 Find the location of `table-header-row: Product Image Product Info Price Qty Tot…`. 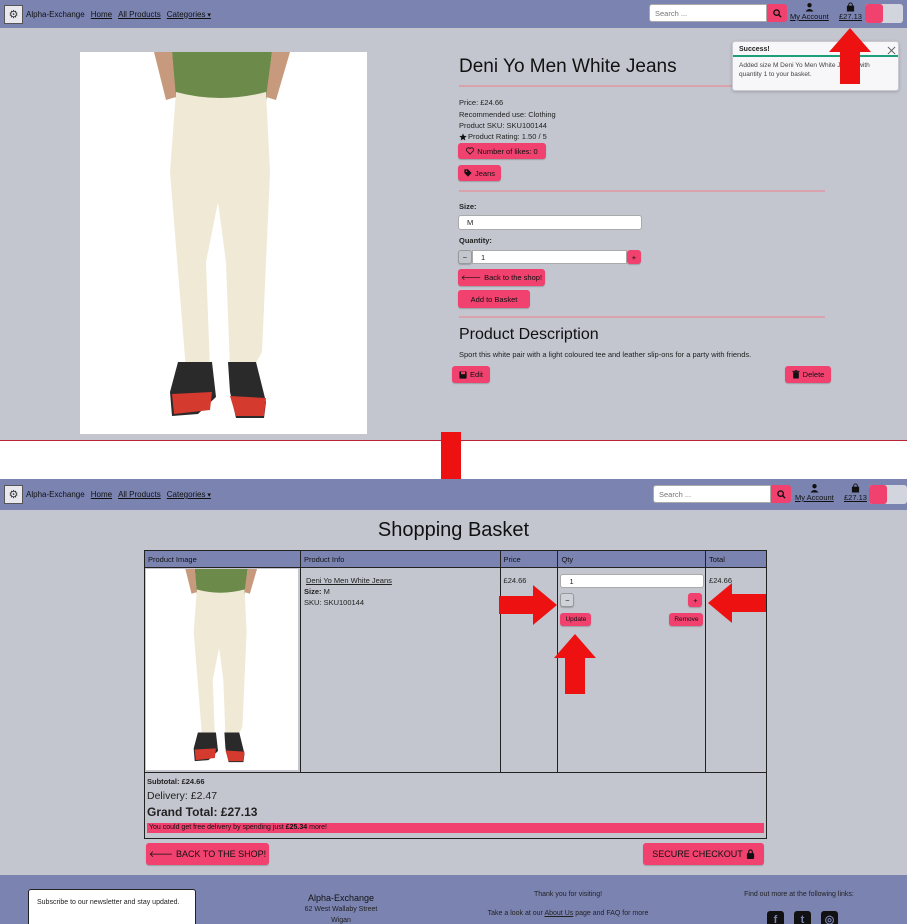

table-header-row: Product Image Product Info Price Qty Tot… is located at coordinates (455, 559).